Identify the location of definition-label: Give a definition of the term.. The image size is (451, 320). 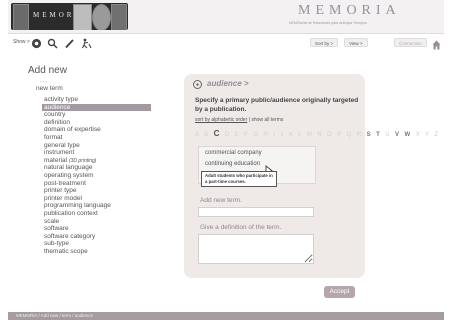
(241, 227).